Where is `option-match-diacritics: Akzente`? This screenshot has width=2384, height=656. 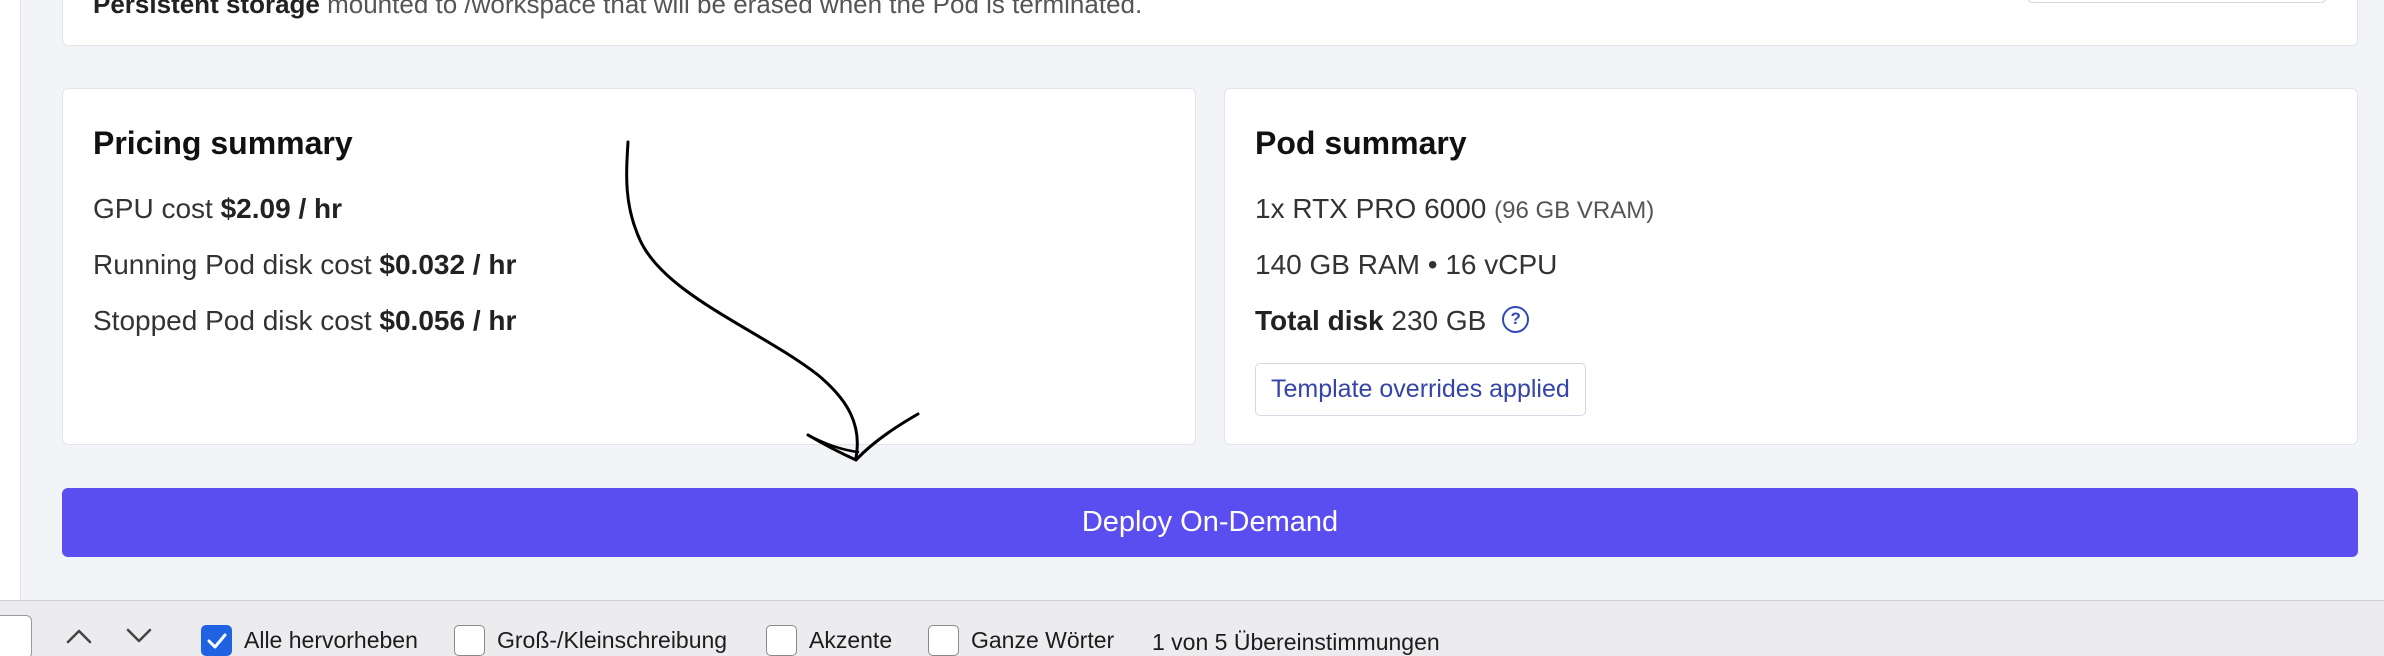
option-match-diacritics: Akzente is located at coordinates (829, 640).